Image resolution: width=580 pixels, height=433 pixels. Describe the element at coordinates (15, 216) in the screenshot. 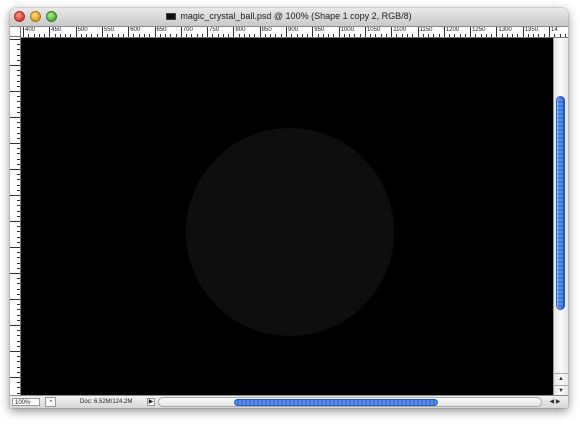

I see `vertical-ruler` at that location.